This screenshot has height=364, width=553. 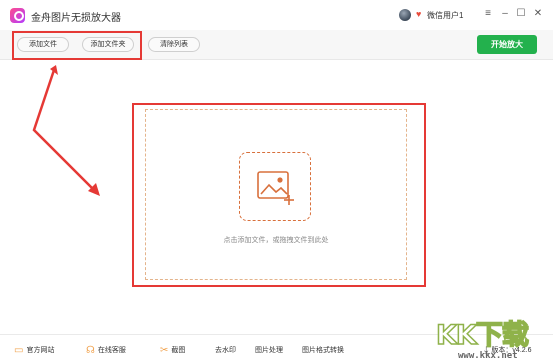 What do you see at coordinates (34, 351) in the screenshot?
I see `official-website-link: ▭ 官方网站` at bounding box center [34, 351].